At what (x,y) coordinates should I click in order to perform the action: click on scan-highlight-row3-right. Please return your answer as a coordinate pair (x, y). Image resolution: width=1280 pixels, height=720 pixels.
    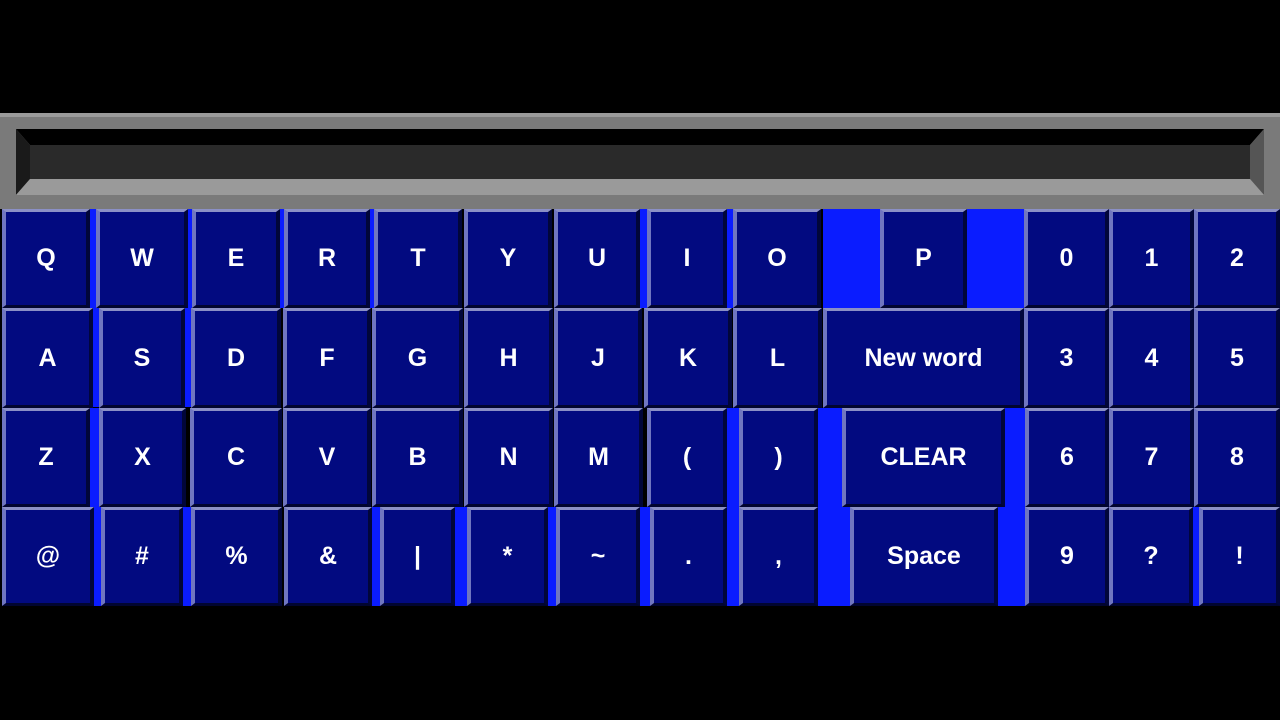
    Looking at the image, I should click on (1015, 457).